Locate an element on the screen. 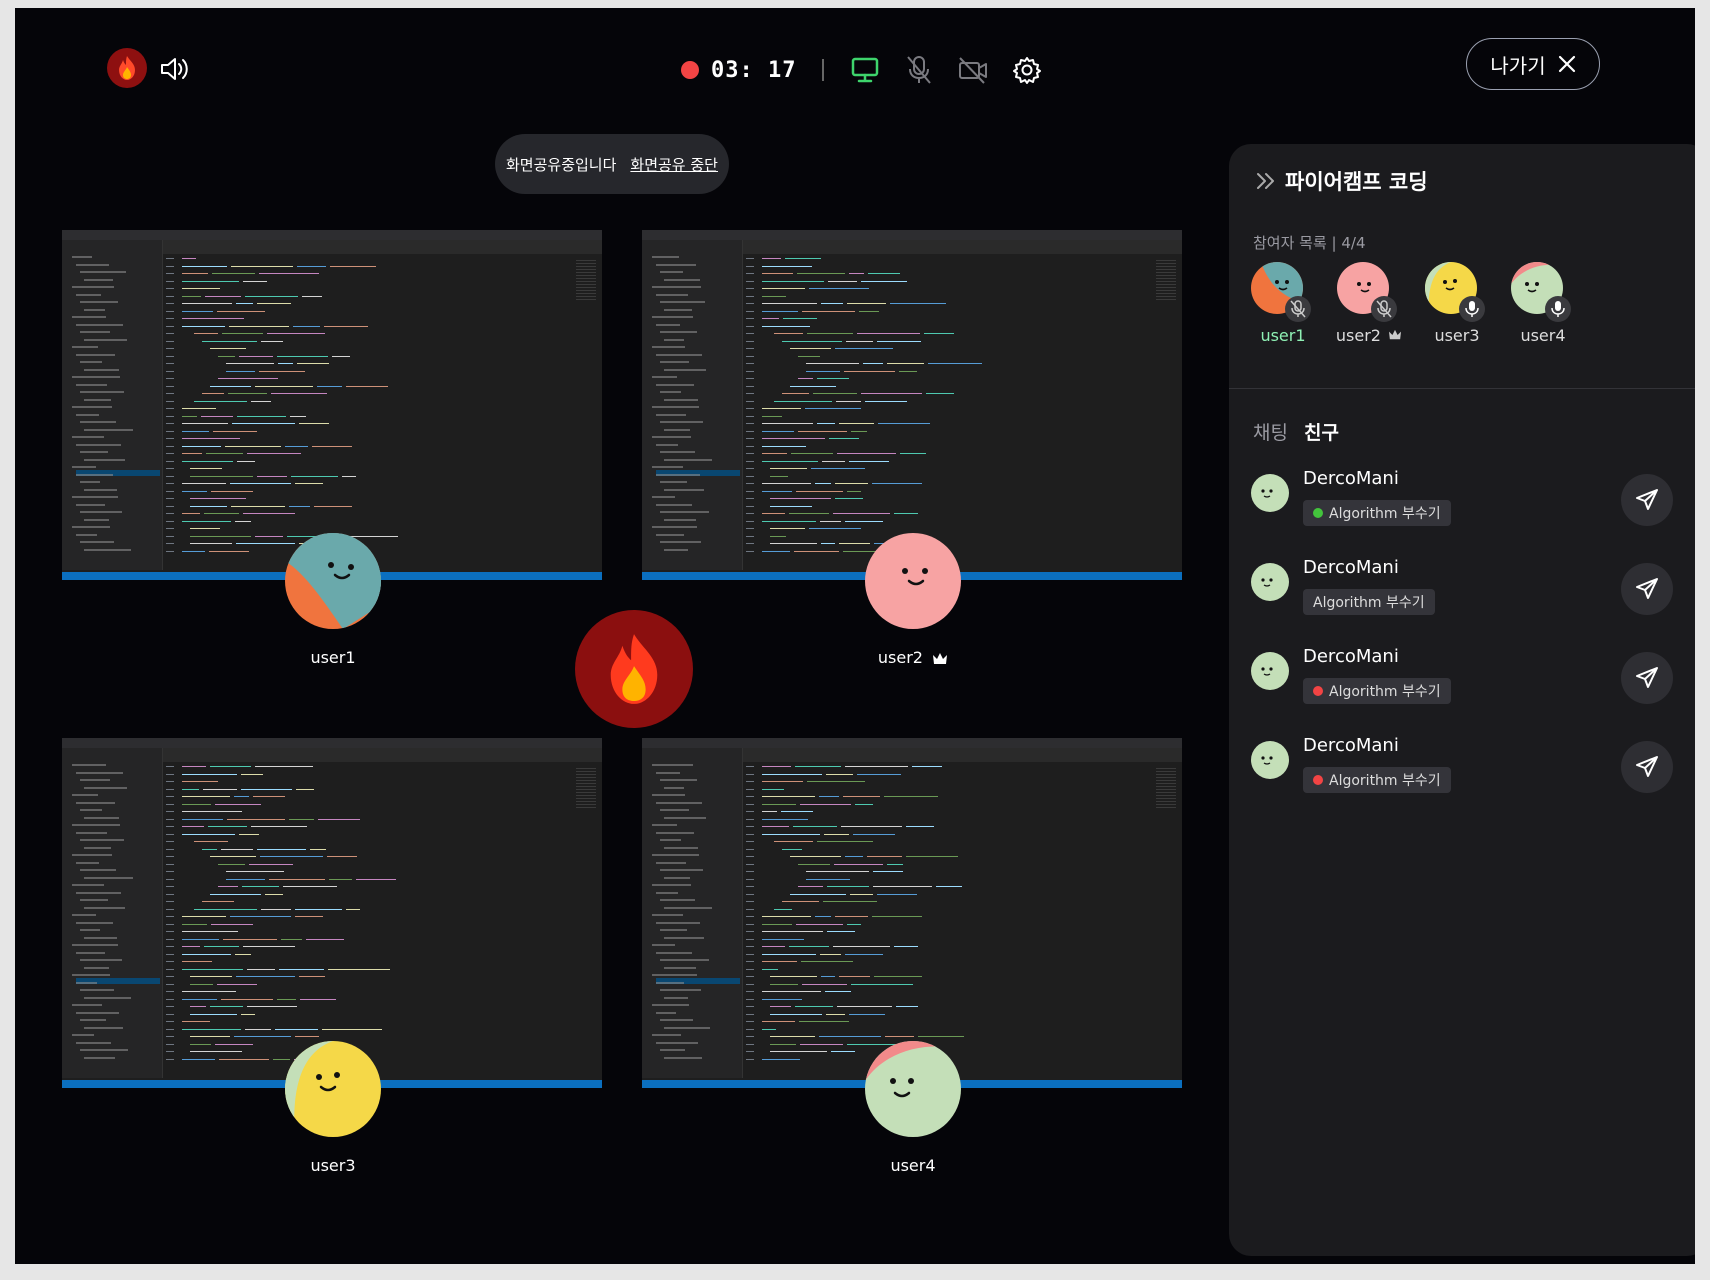  panel-tabs: 채팅 친구 is located at coordinates (1304, 431).